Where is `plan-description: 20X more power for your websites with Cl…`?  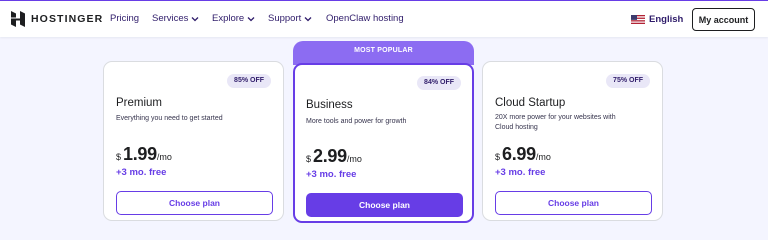 plan-description: 20X more power for your websites with Cl… is located at coordinates (555, 122).